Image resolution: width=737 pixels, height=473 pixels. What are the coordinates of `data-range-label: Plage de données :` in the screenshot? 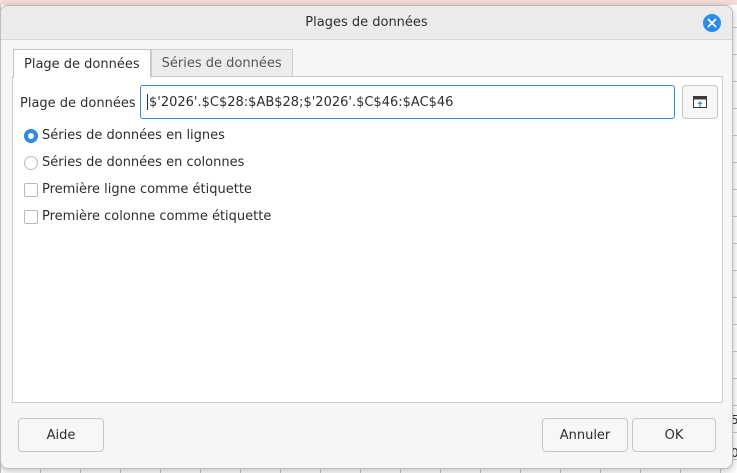 It's located at (82, 103).